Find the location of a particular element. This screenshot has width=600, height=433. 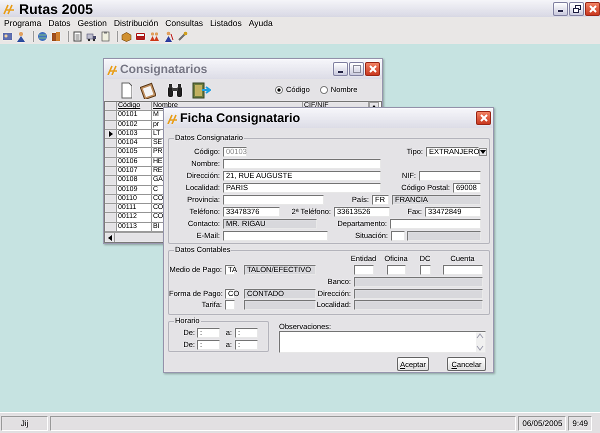

pointer-icon is located at coordinates (111, 133).